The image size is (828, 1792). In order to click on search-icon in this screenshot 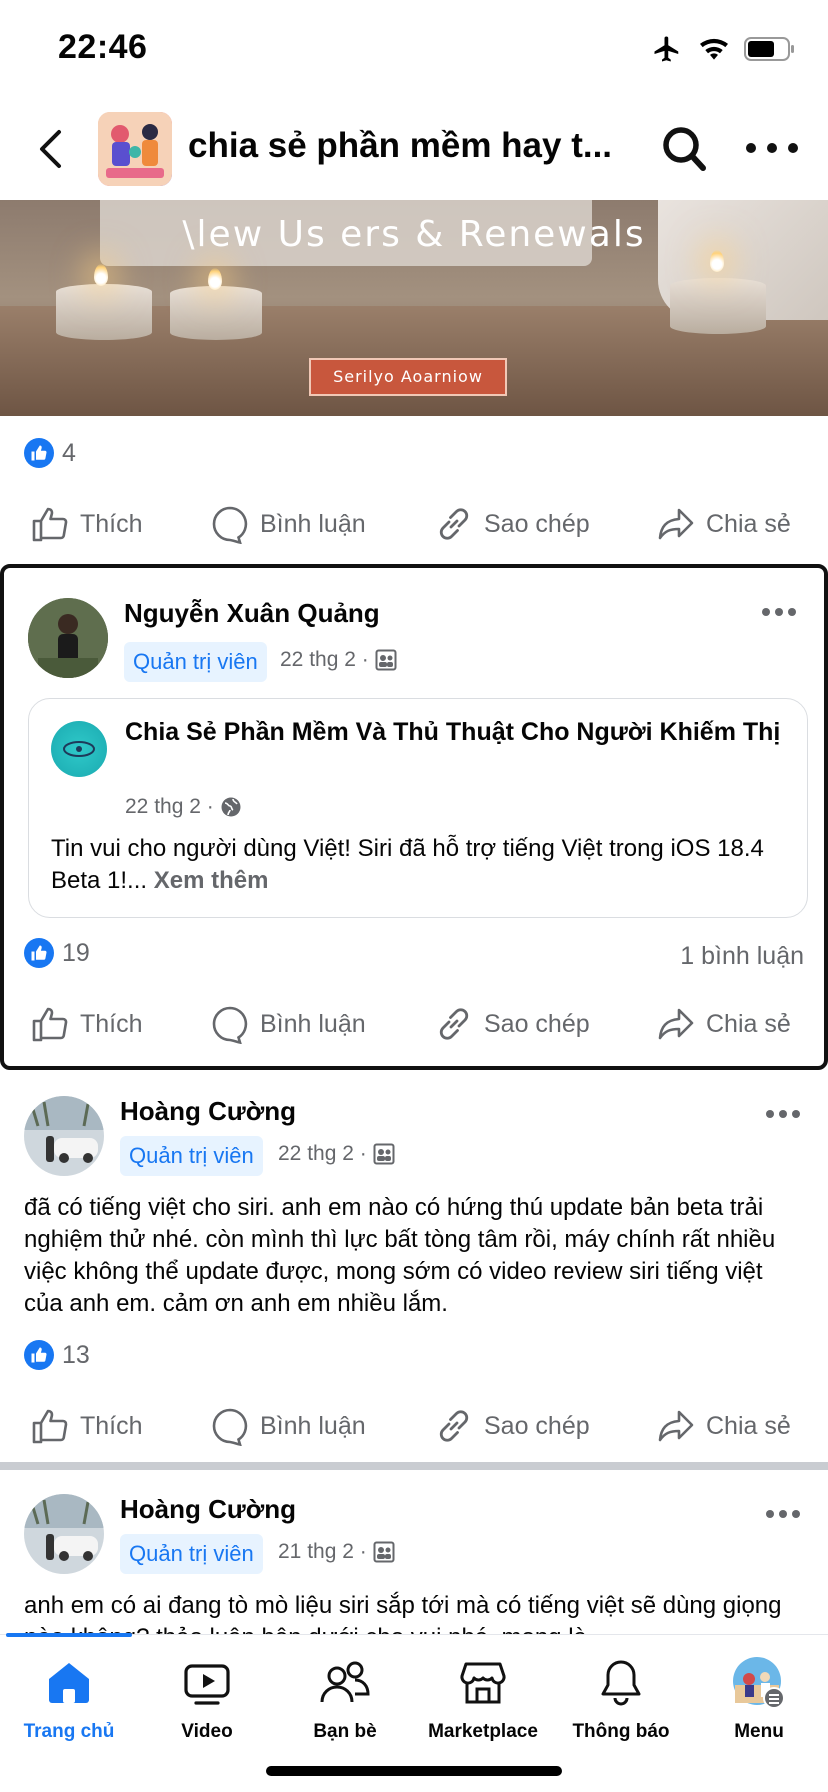, I will do `click(684, 149)`.